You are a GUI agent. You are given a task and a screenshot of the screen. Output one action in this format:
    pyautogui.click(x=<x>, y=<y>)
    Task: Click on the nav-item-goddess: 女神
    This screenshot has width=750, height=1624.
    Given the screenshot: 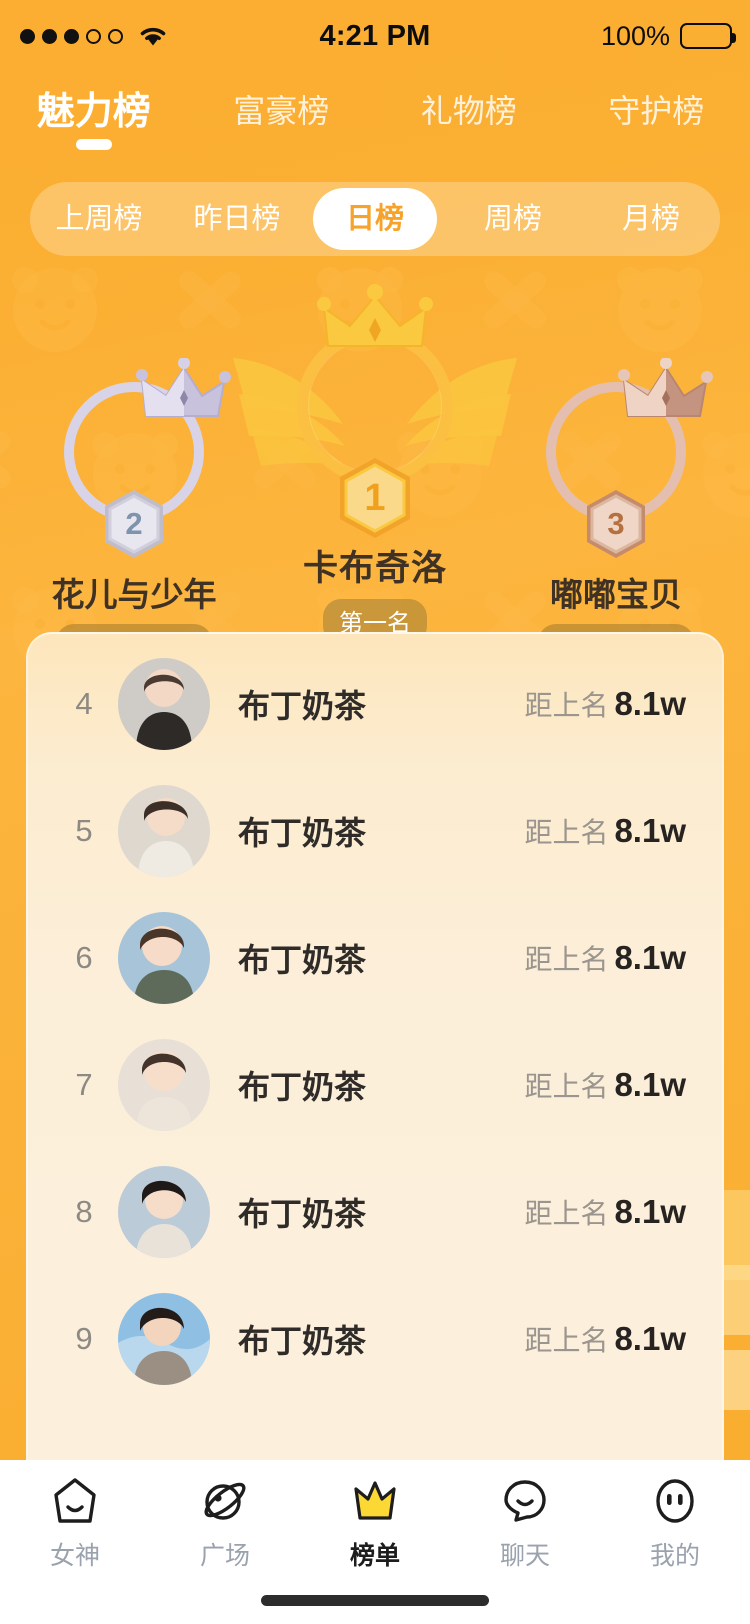 What is the action you would take?
    pyautogui.click(x=75, y=1528)
    